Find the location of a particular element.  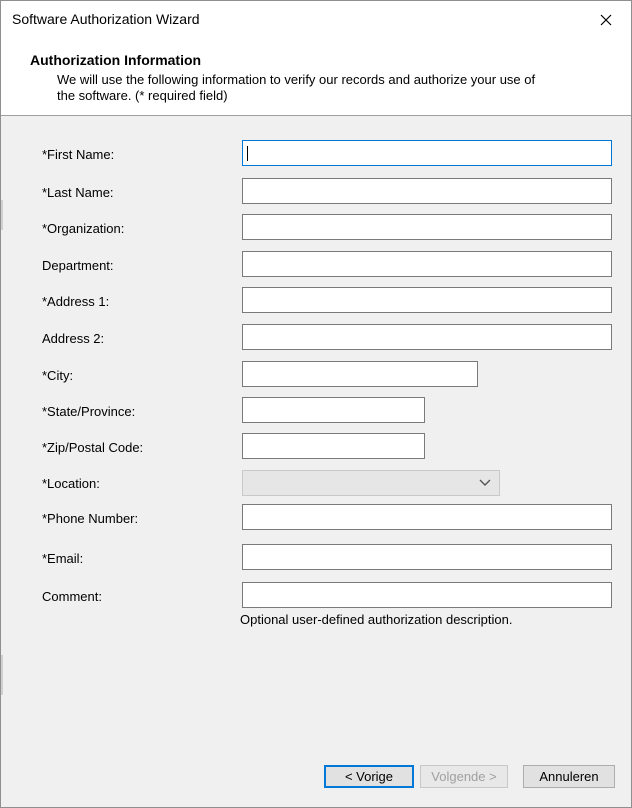

city-label: *City: is located at coordinates (58, 375).